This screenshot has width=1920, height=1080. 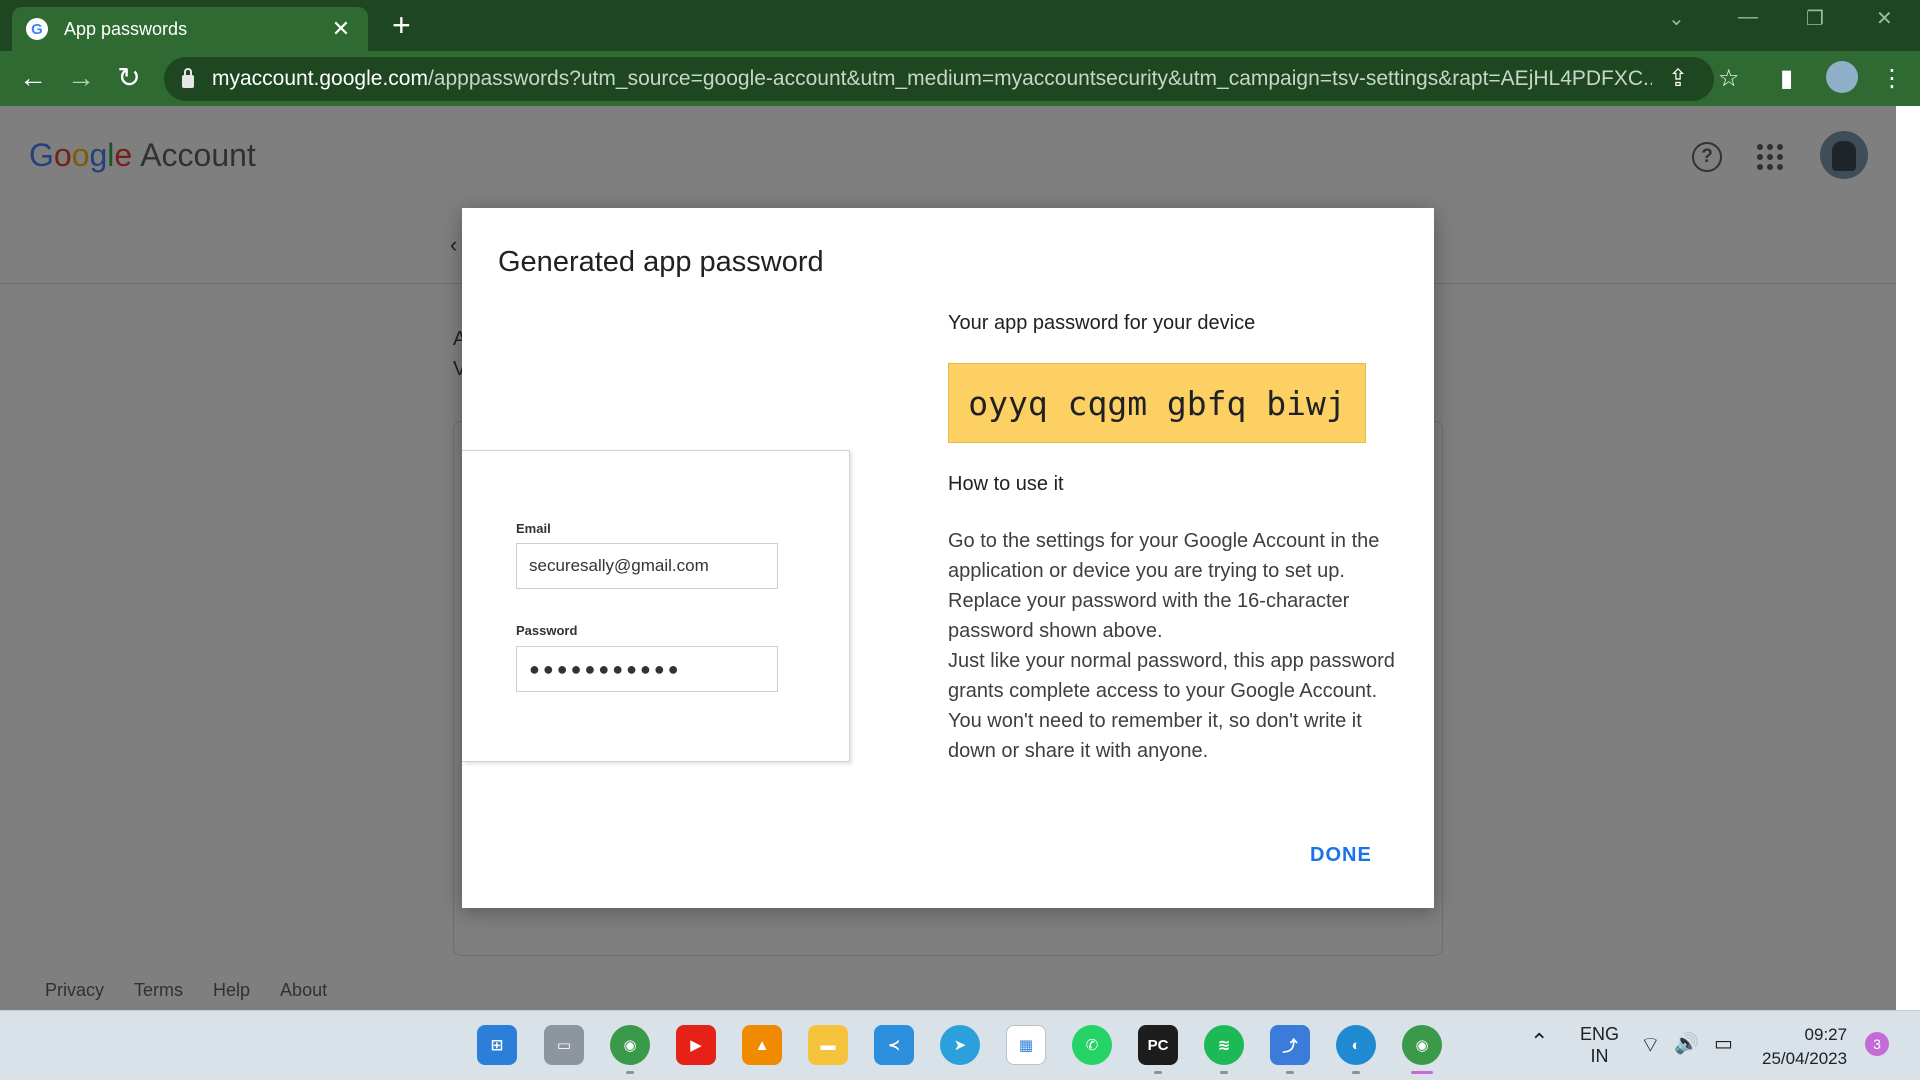 What do you see at coordinates (1729, 79) in the screenshot?
I see `bookmark-star-icon: ☆` at bounding box center [1729, 79].